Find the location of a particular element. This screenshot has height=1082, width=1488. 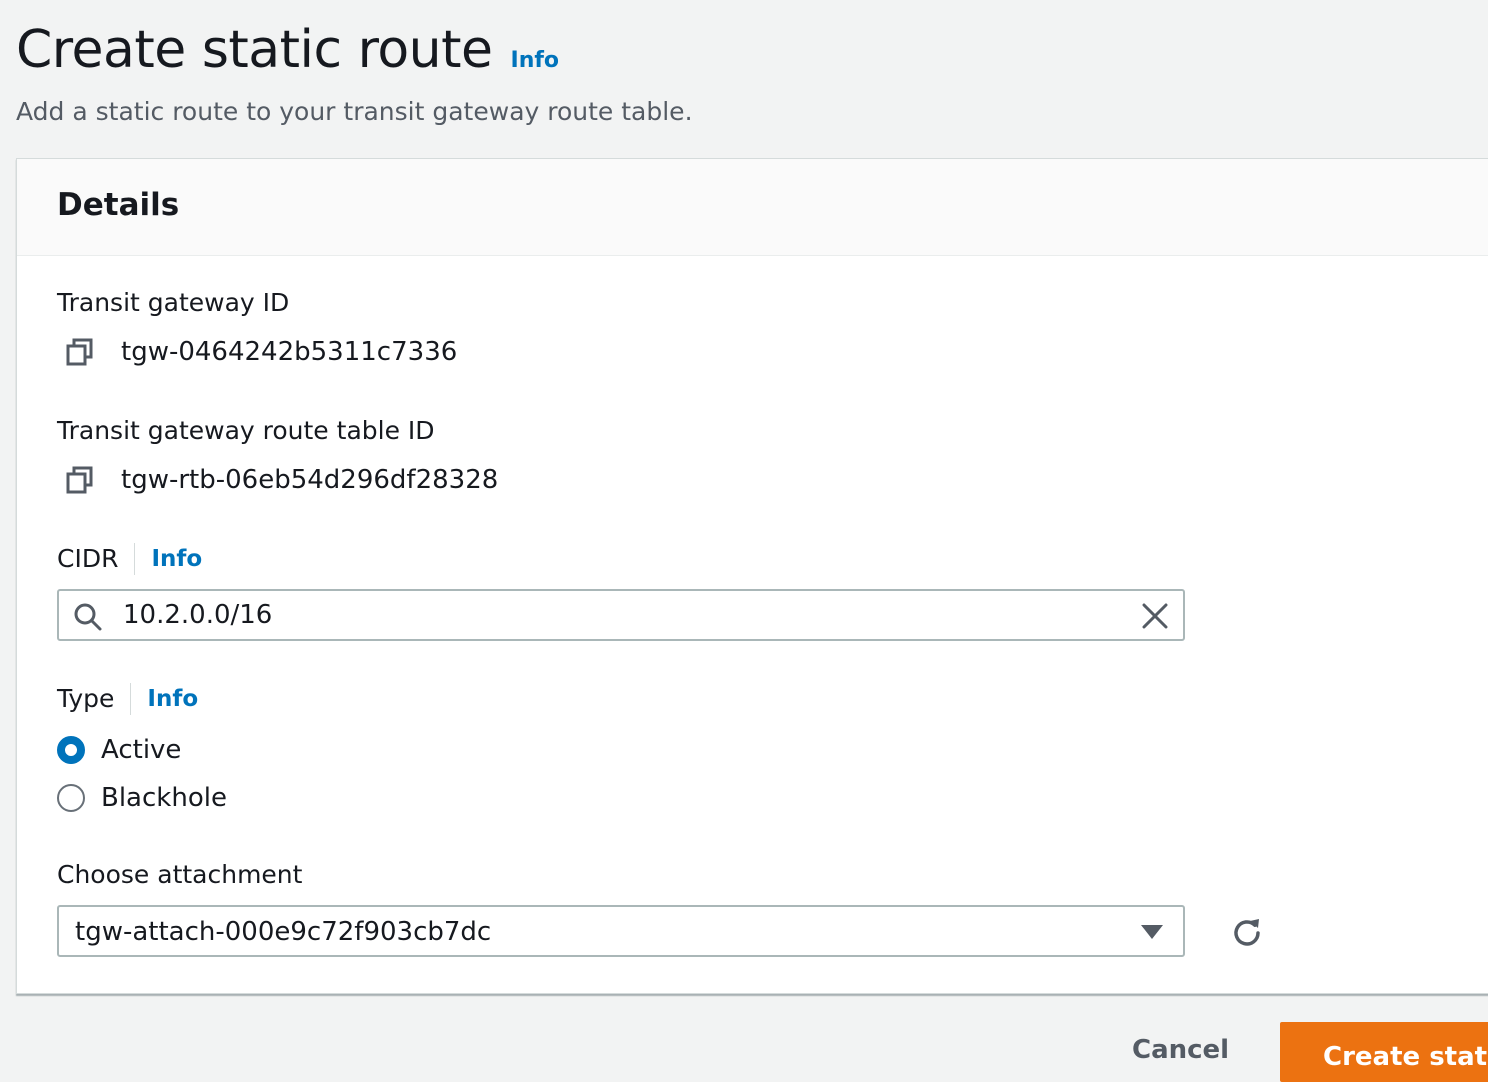

radio-option-active: Active is located at coordinates (119, 750).